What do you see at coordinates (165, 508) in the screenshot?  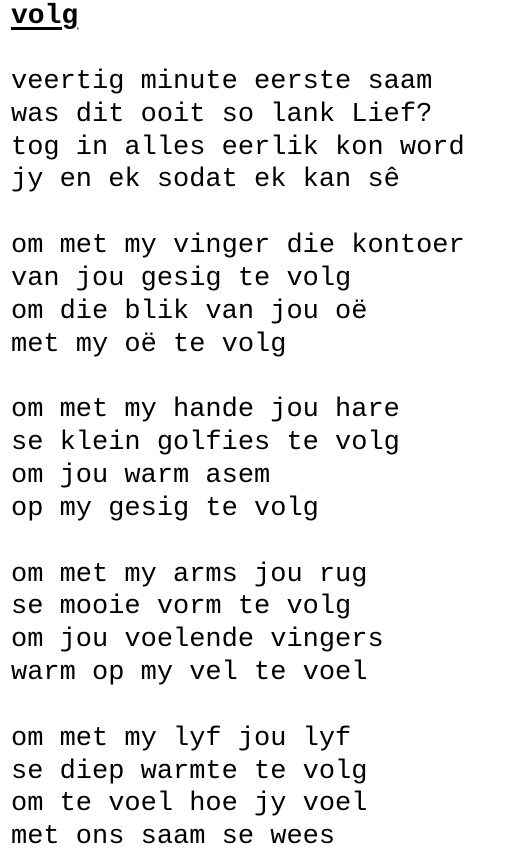 I see `poem-line: op my gesig te volg` at bounding box center [165, 508].